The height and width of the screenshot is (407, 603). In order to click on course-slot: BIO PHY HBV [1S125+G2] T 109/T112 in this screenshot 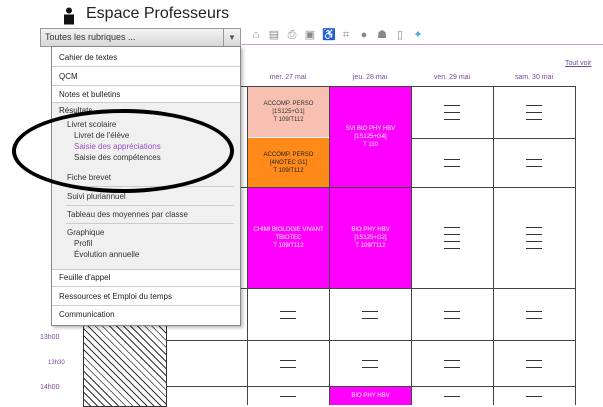, I will do `click(370, 238)`.